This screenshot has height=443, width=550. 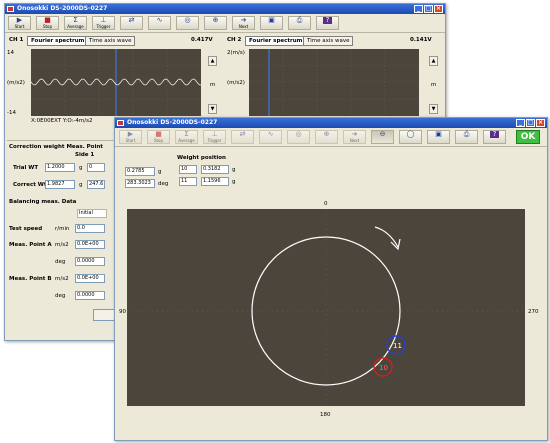 What do you see at coordinates (438, 134) in the screenshot?
I see `save-icon: ▣` at bounding box center [438, 134].